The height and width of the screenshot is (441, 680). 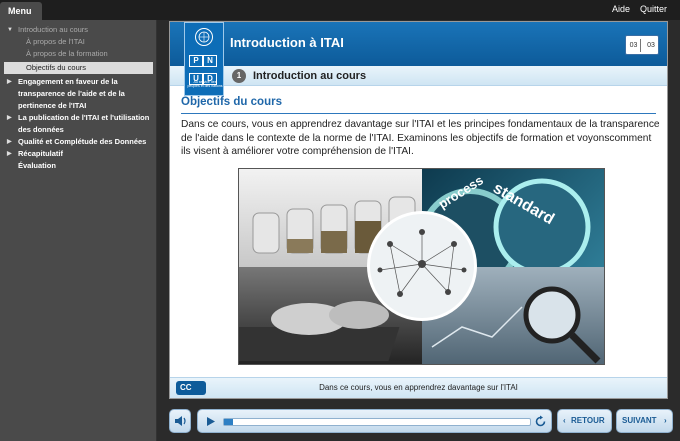 What do you see at coordinates (564, 420) in the screenshot?
I see `chevron-left-icon: ‹` at bounding box center [564, 420].